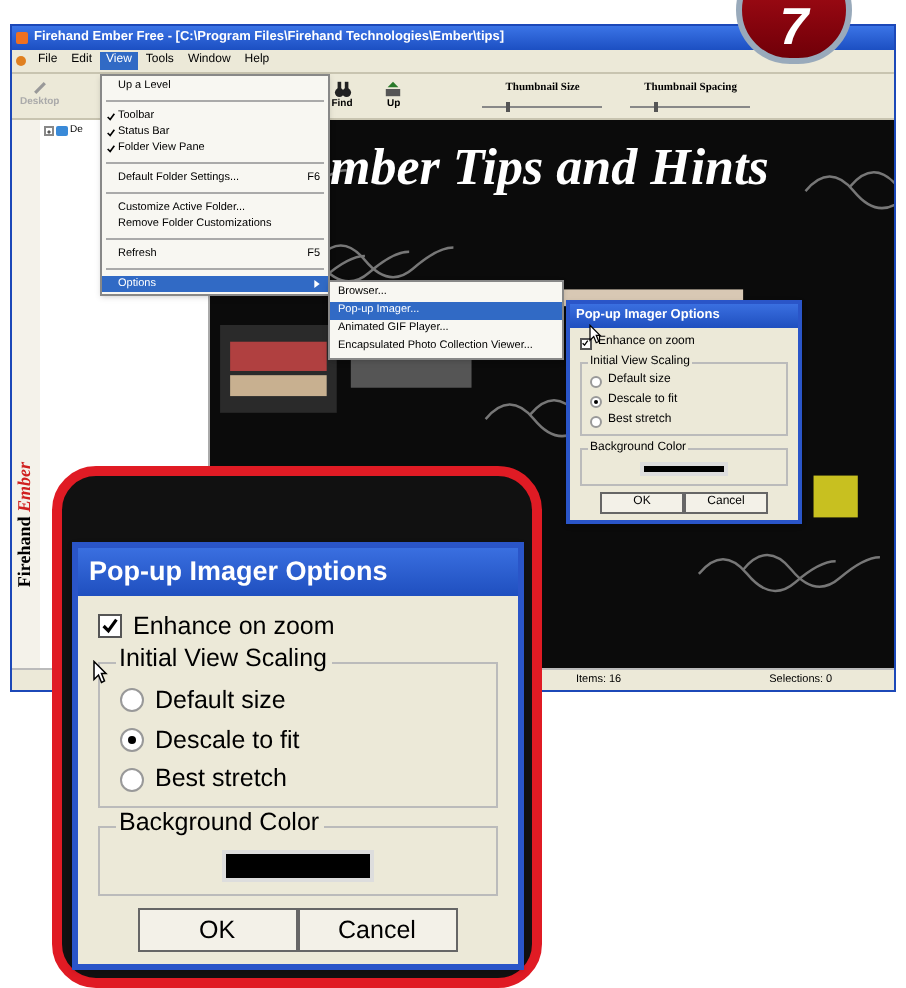 This screenshot has height=988, width=906. What do you see at coordinates (22, 38) in the screenshot?
I see `app-icon` at bounding box center [22, 38].